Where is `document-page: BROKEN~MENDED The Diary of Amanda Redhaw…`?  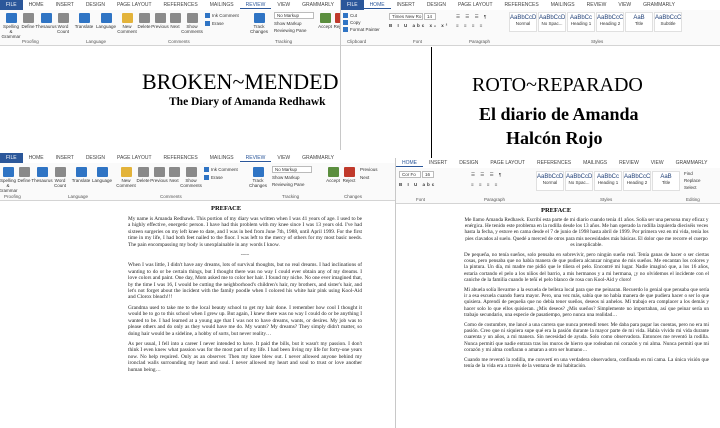 document-page: BROKEN~MENDED The Diary of Amanda Redhaw… is located at coordinates (225, 102).